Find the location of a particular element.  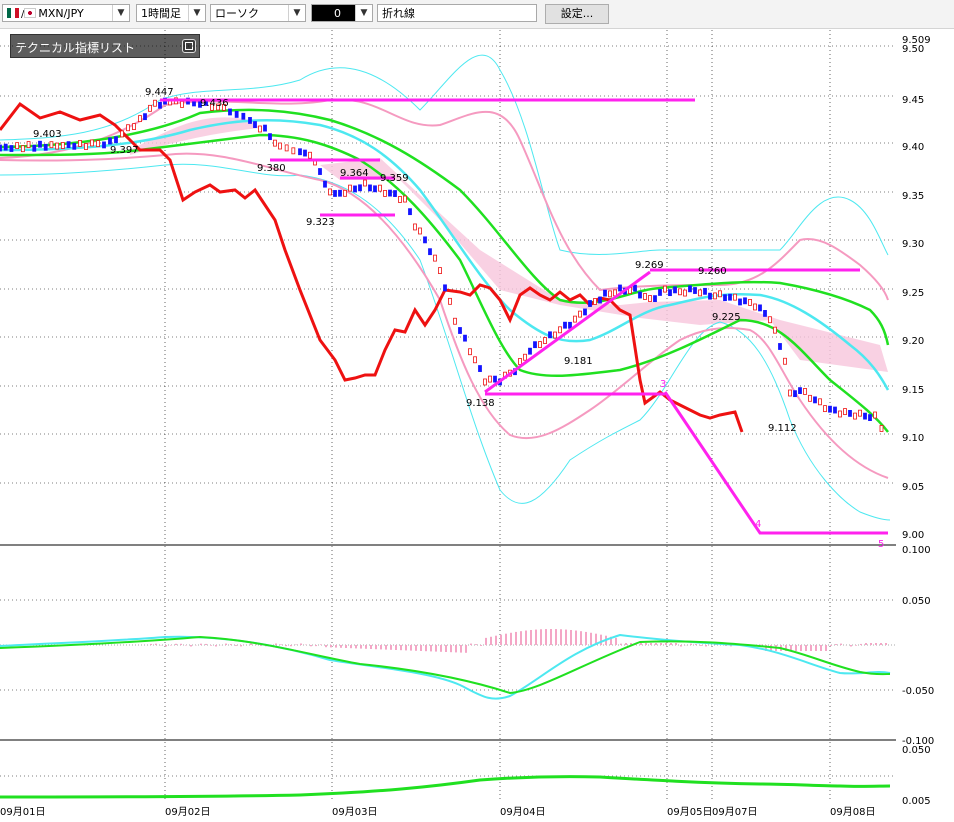

symbol-select: / MXN/JPY ▼ is located at coordinates (66, 13).